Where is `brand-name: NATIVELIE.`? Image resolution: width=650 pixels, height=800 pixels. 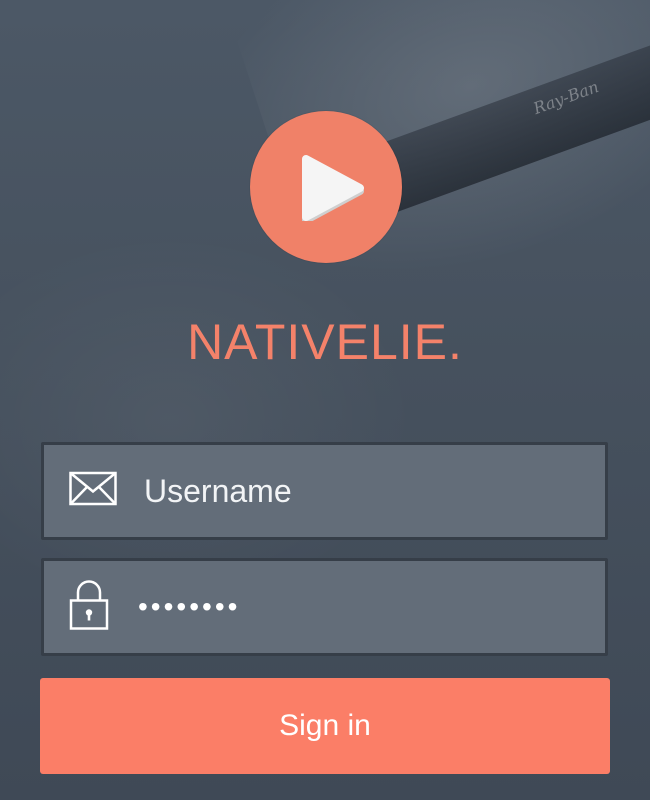 brand-name: NATIVELIE. is located at coordinates (325, 342).